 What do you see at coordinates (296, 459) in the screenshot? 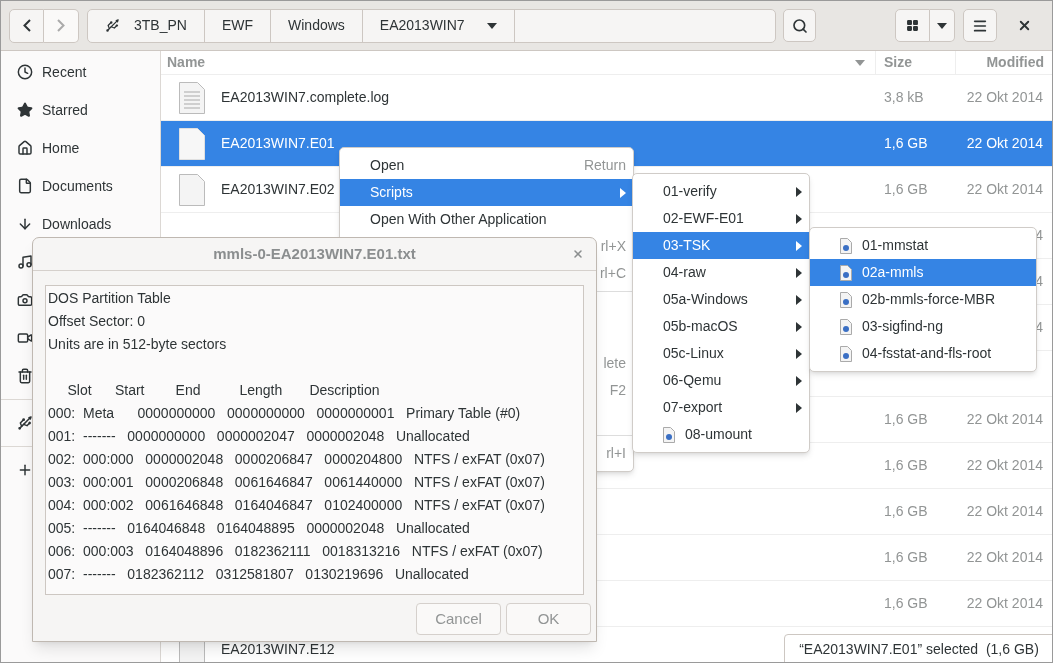
I see `text-line: 002: 000:000 0000002048 0000206847 0000204800 NTFS / exFAT (0x07)` at bounding box center [296, 459].